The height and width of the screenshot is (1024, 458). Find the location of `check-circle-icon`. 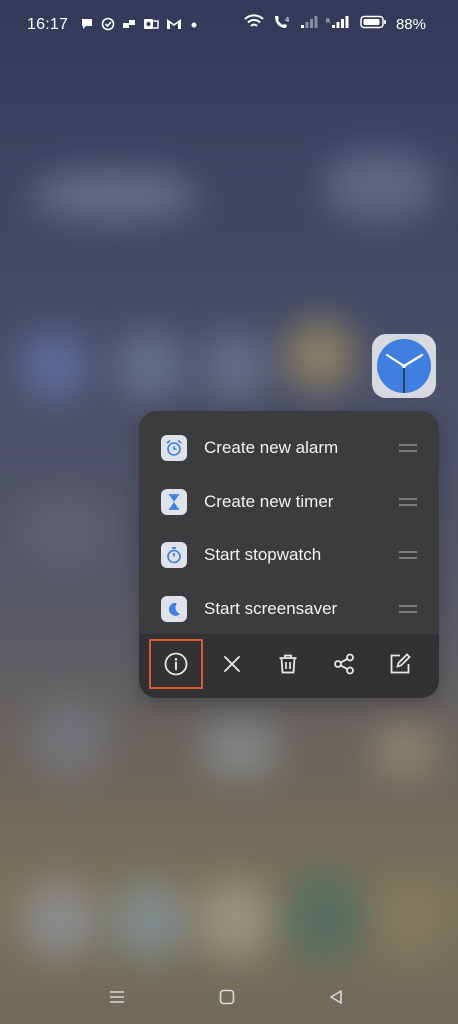

check-circle-icon is located at coordinates (108, 26).